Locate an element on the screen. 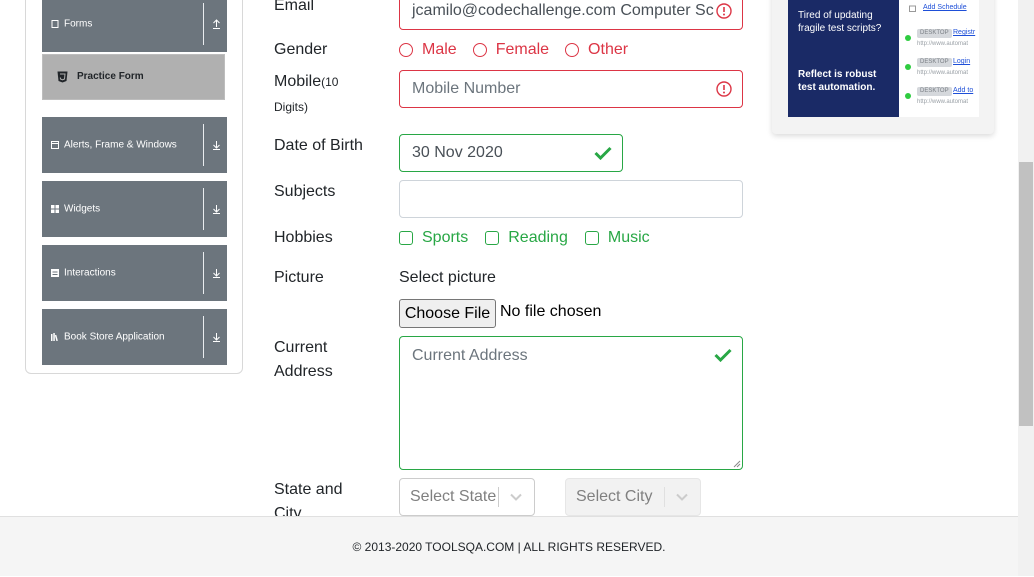 The image size is (1034, 577). books-icon is located at coordinates (54, 337).